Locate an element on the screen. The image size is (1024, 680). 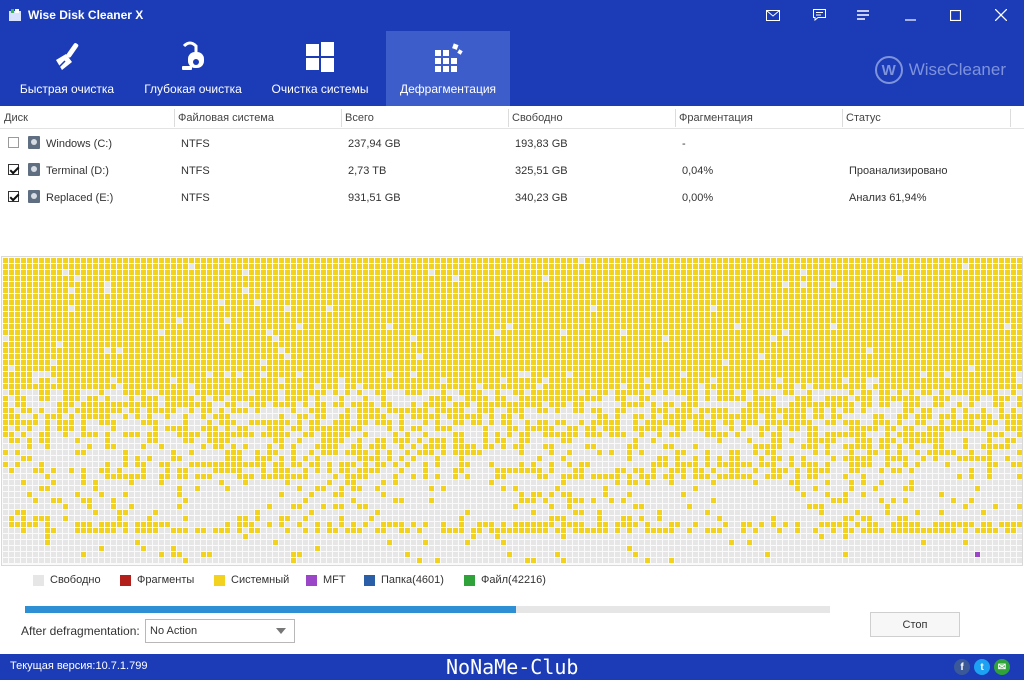
close-button is located at coordinates (1001, 15).